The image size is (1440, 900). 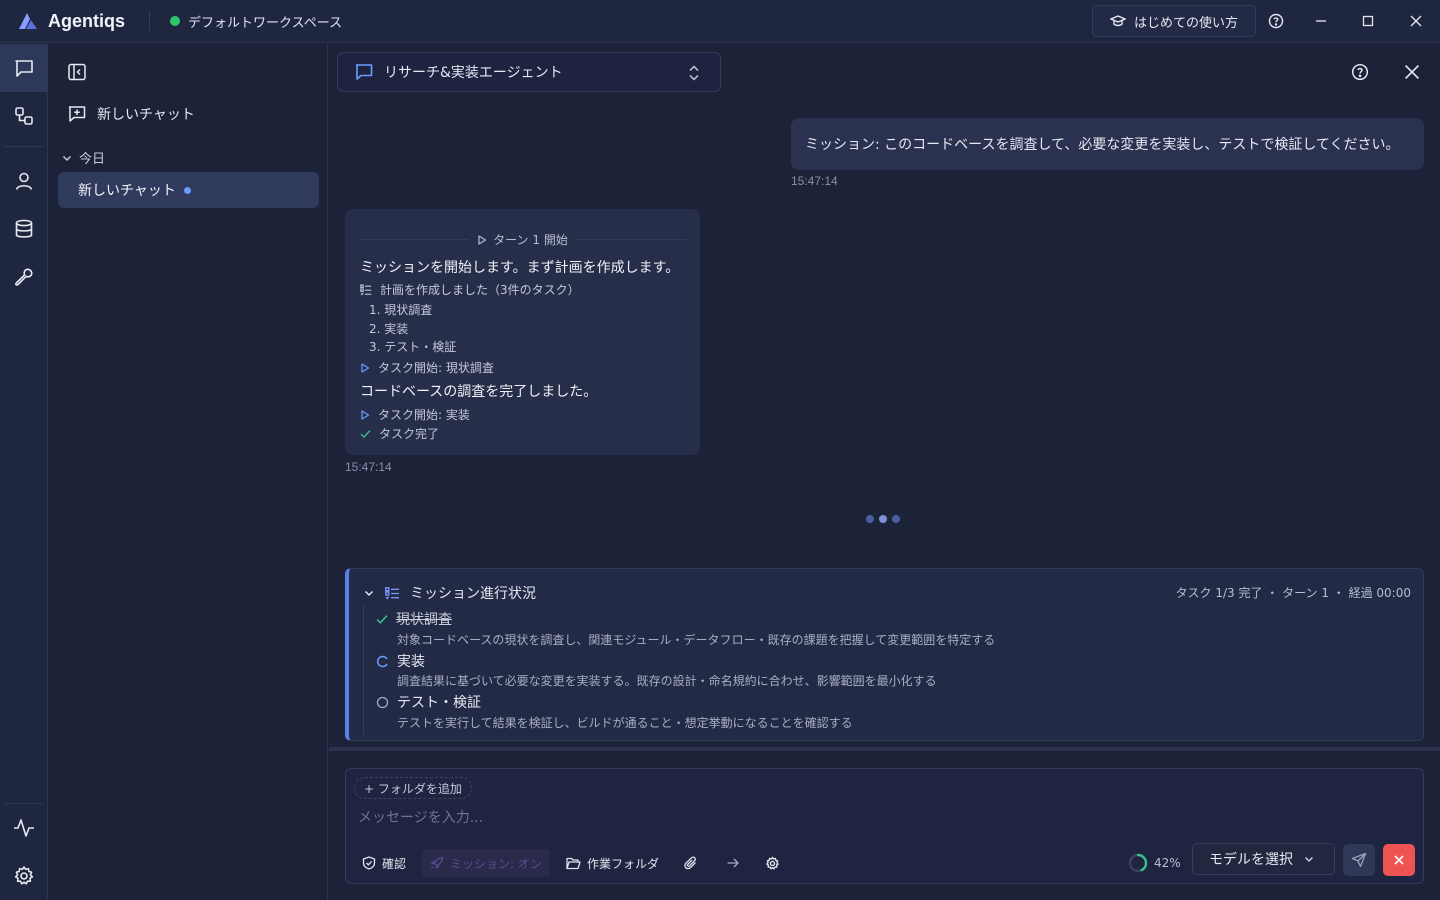 I want to click on close-chat-button, so click(x=1412, y=72).